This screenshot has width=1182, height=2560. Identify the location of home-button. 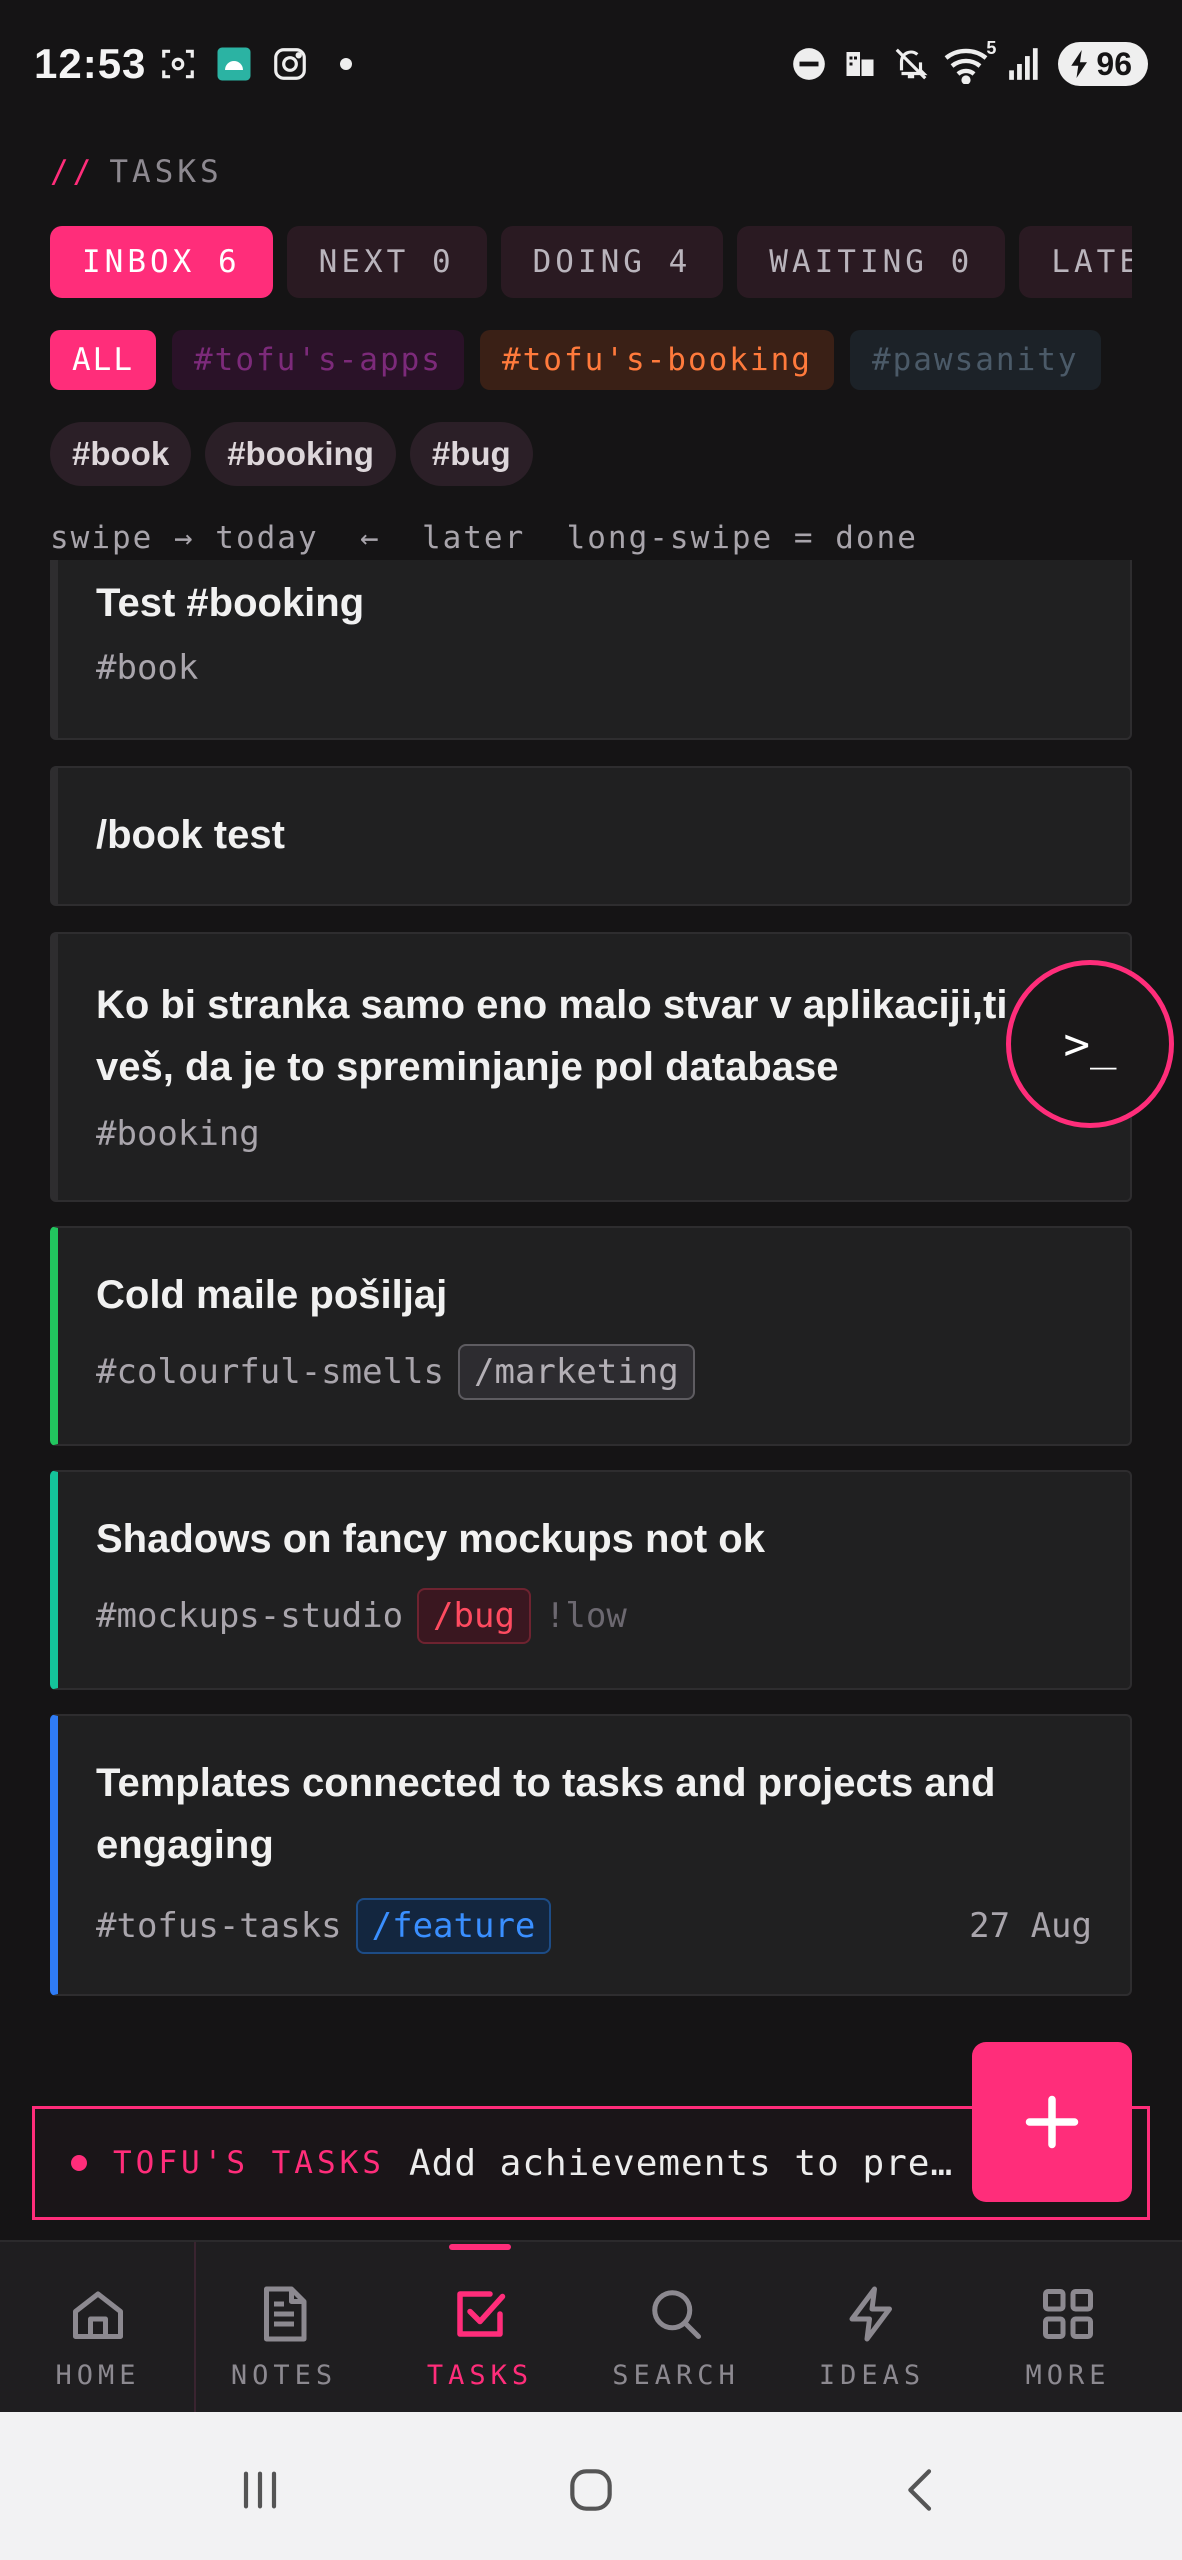
(591, 2490).